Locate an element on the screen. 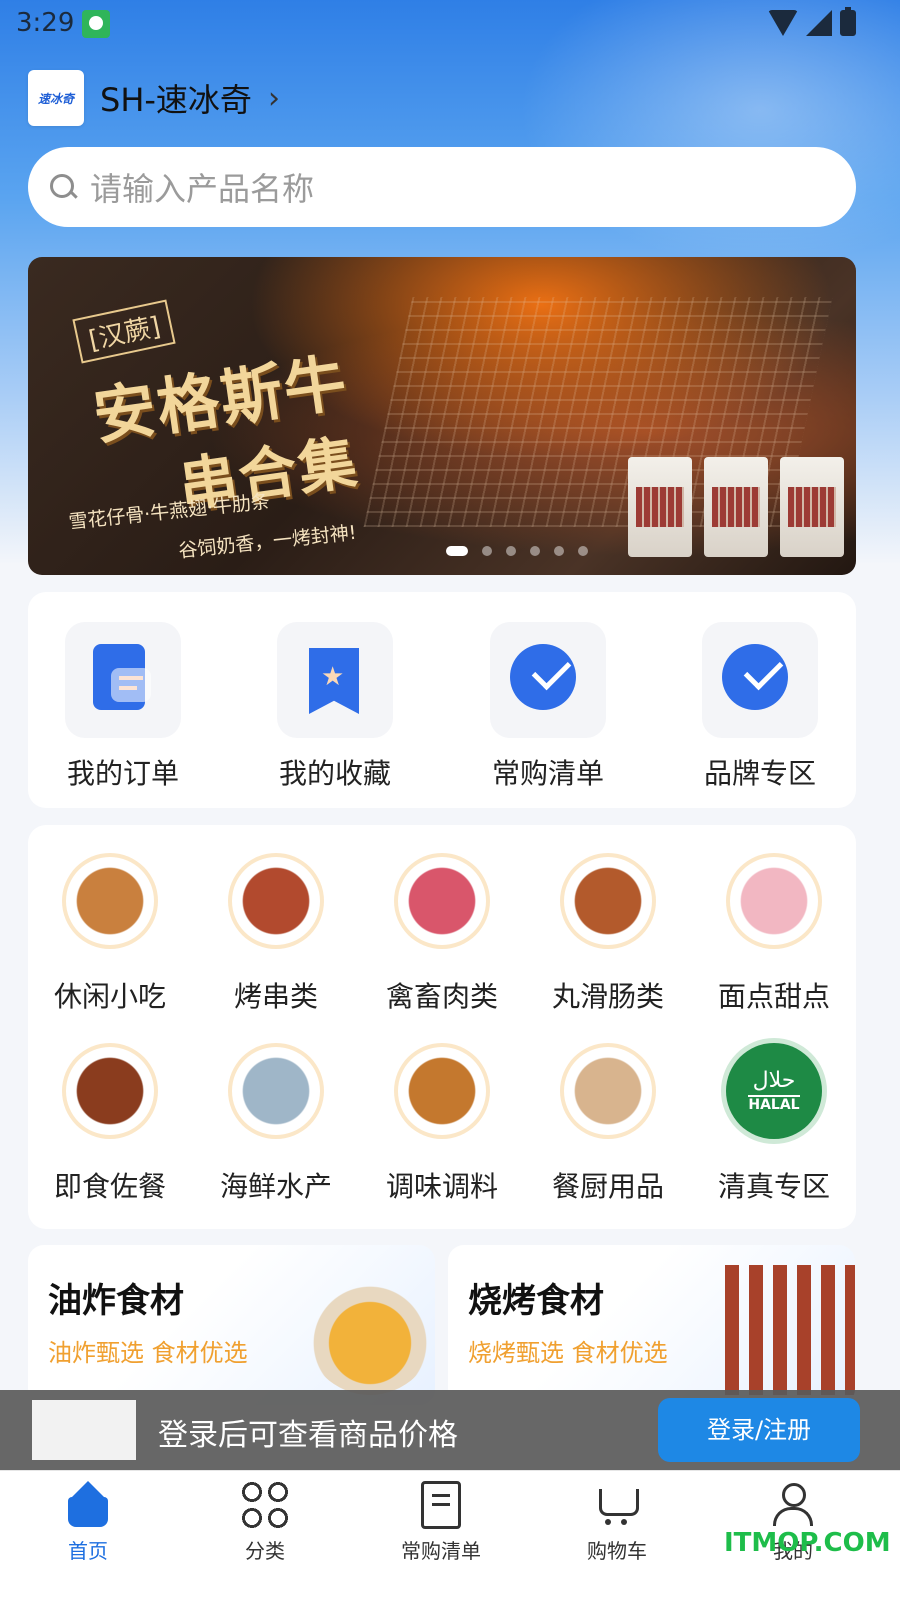 Image resolution: width=900 pixels, height=1601 pixels. shrimp-icon is located at coordinates (276, 1091).